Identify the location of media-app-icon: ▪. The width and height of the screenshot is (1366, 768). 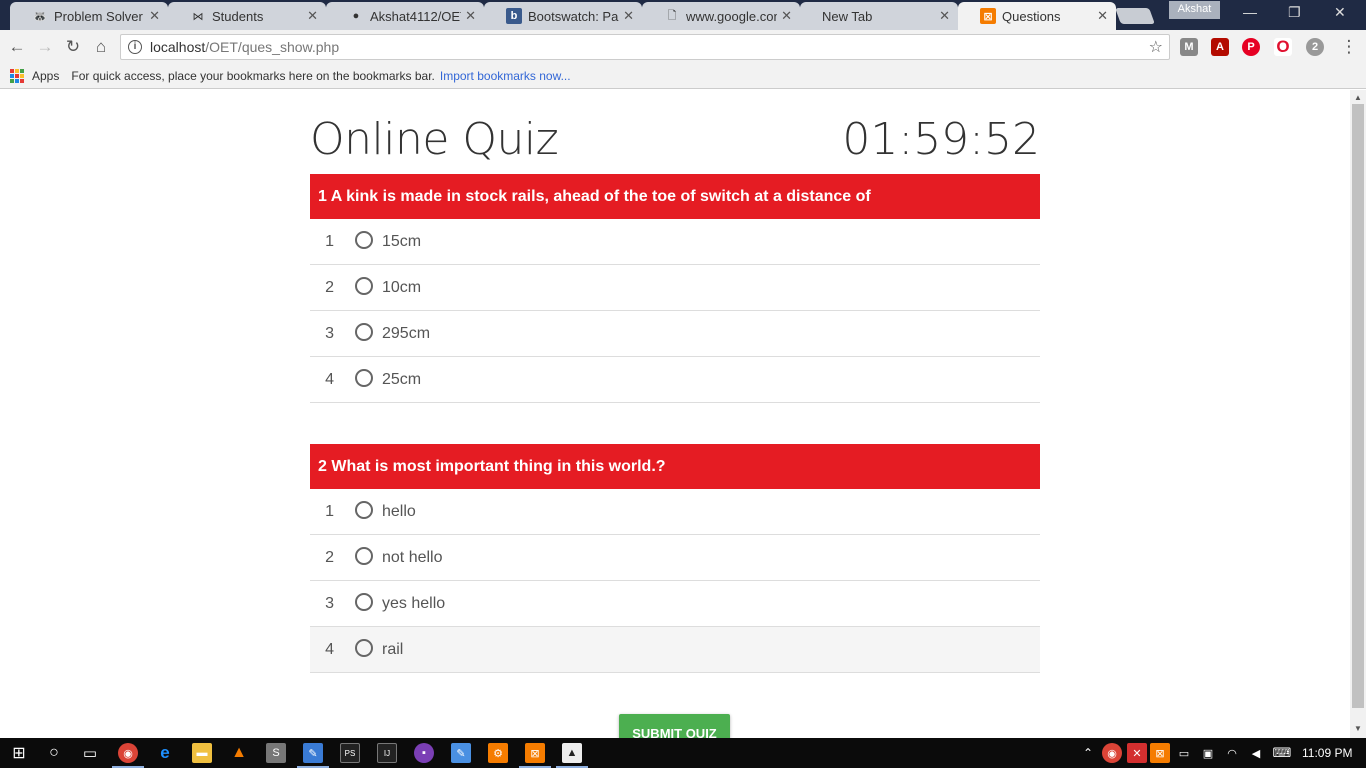
(424, 753).